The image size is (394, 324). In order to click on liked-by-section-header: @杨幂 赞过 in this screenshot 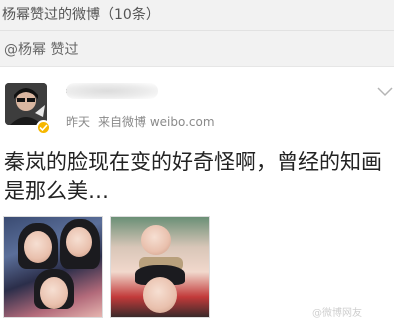, I will do `click(197, 48)`.